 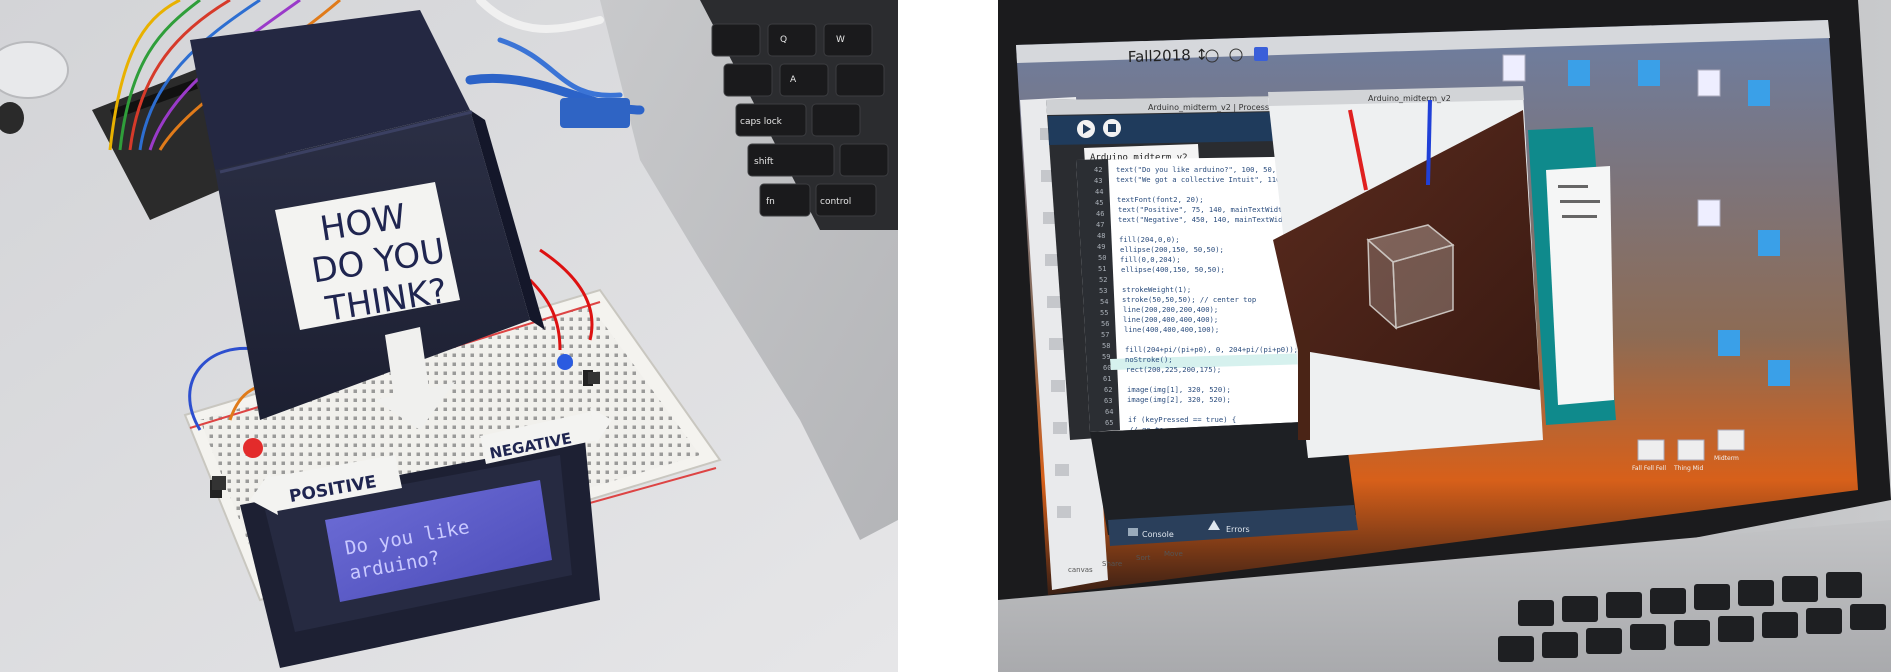 I want to click on svg-text: Share, so click(x=1112, y=564).